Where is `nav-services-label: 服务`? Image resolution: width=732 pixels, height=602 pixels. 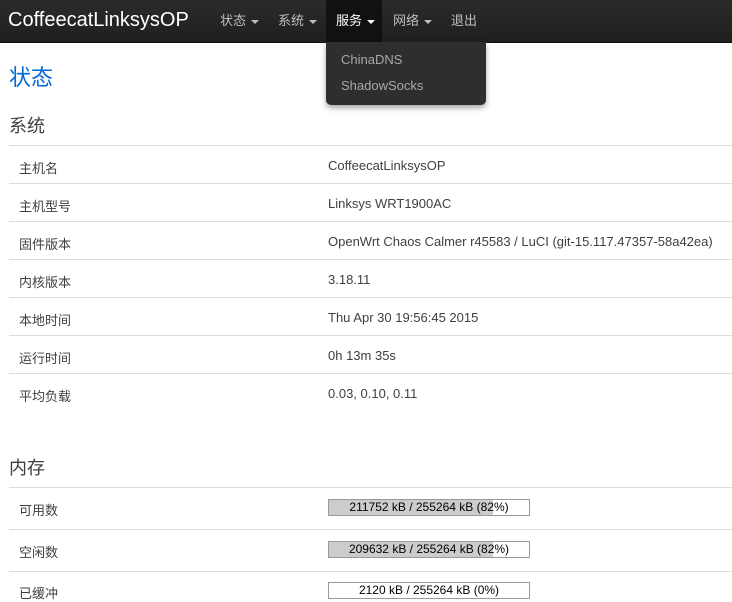
nav-services-label: 服务 is located at coordinates (349, 20).